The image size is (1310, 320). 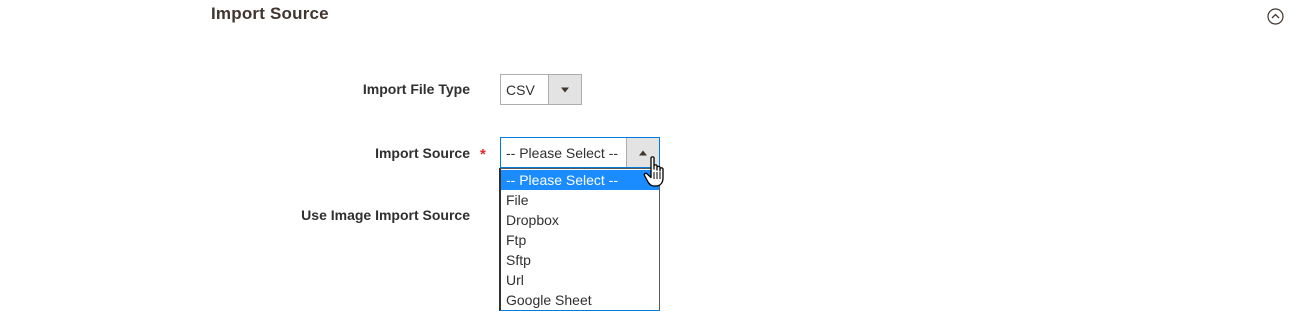 I want to click on chevron-up-circle-icon, so click(x=1275, y=16).